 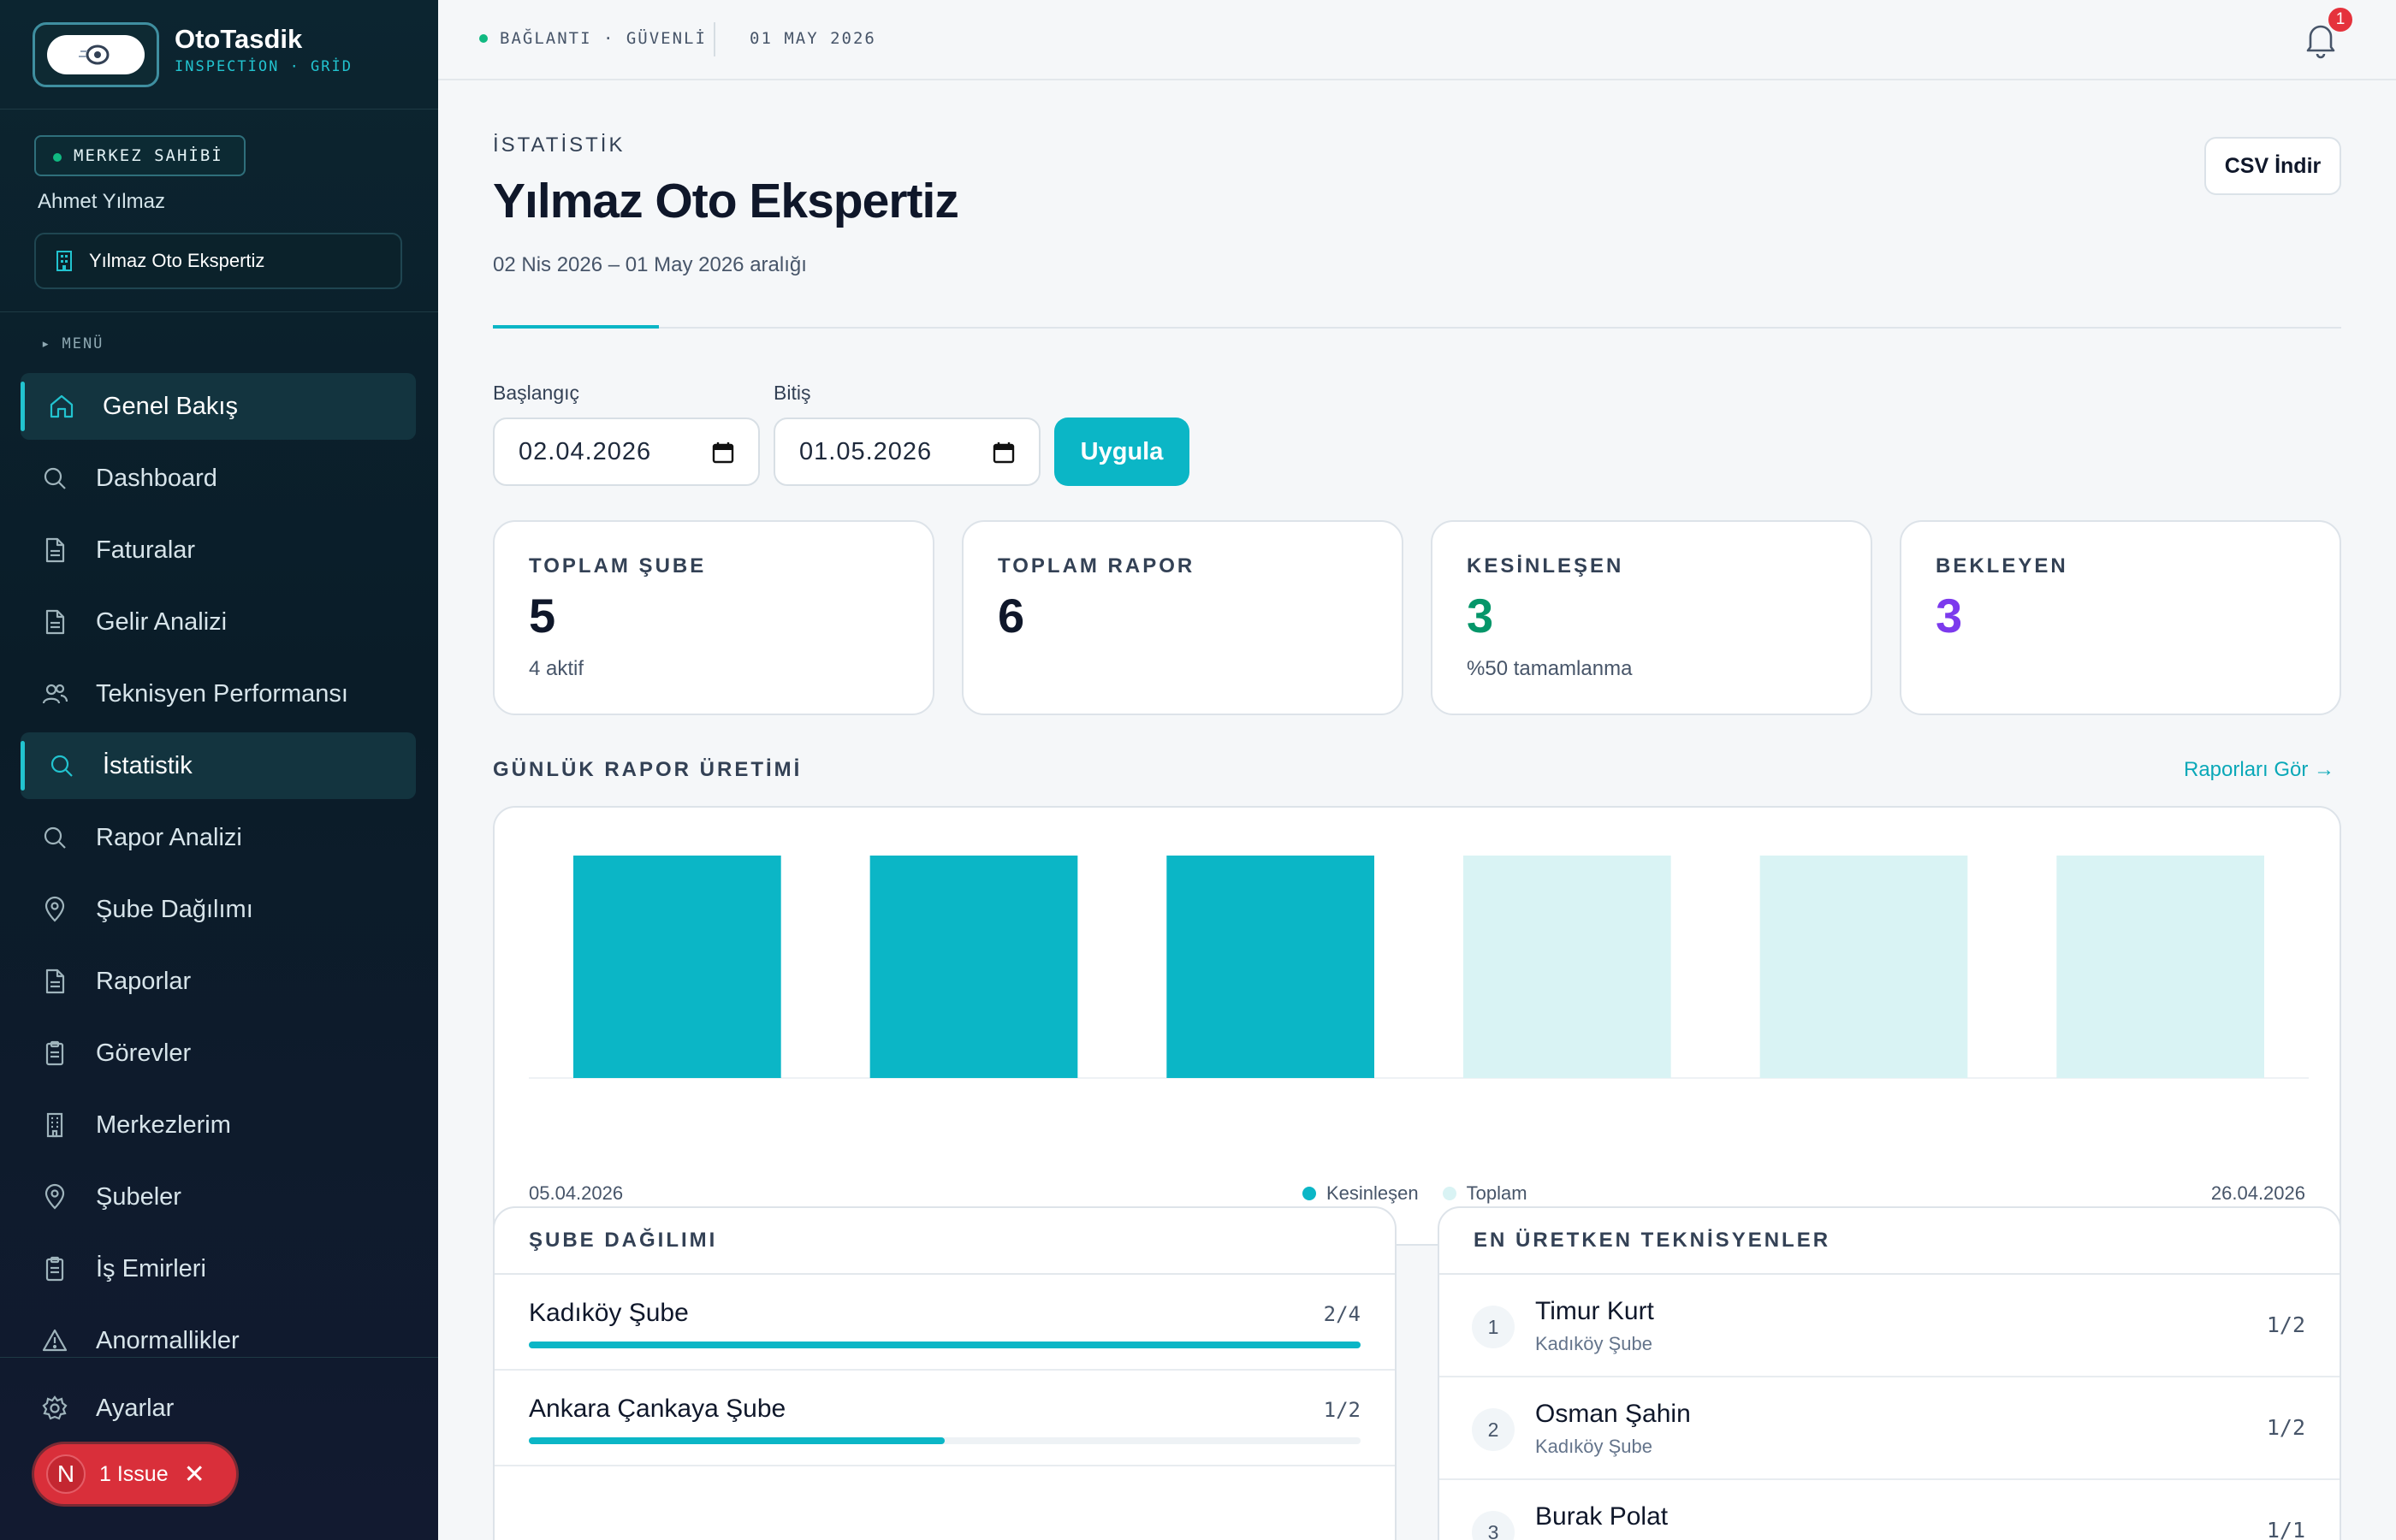 What do you see at coordinates (239, 39) in the screenshot?
I see `brand-name: OtoTasdik` at bounding box center [239, 39].